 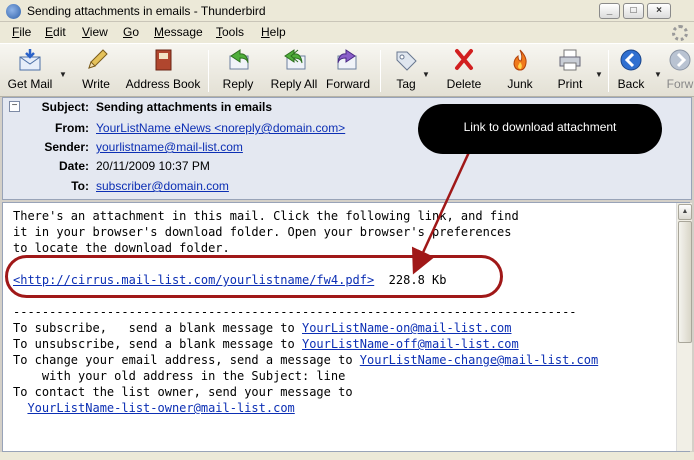 What do you see at coordinates (162, 186) in the screenshot?
I see `to-value: subscriber@domain.com` at bounding box center [162, 186].